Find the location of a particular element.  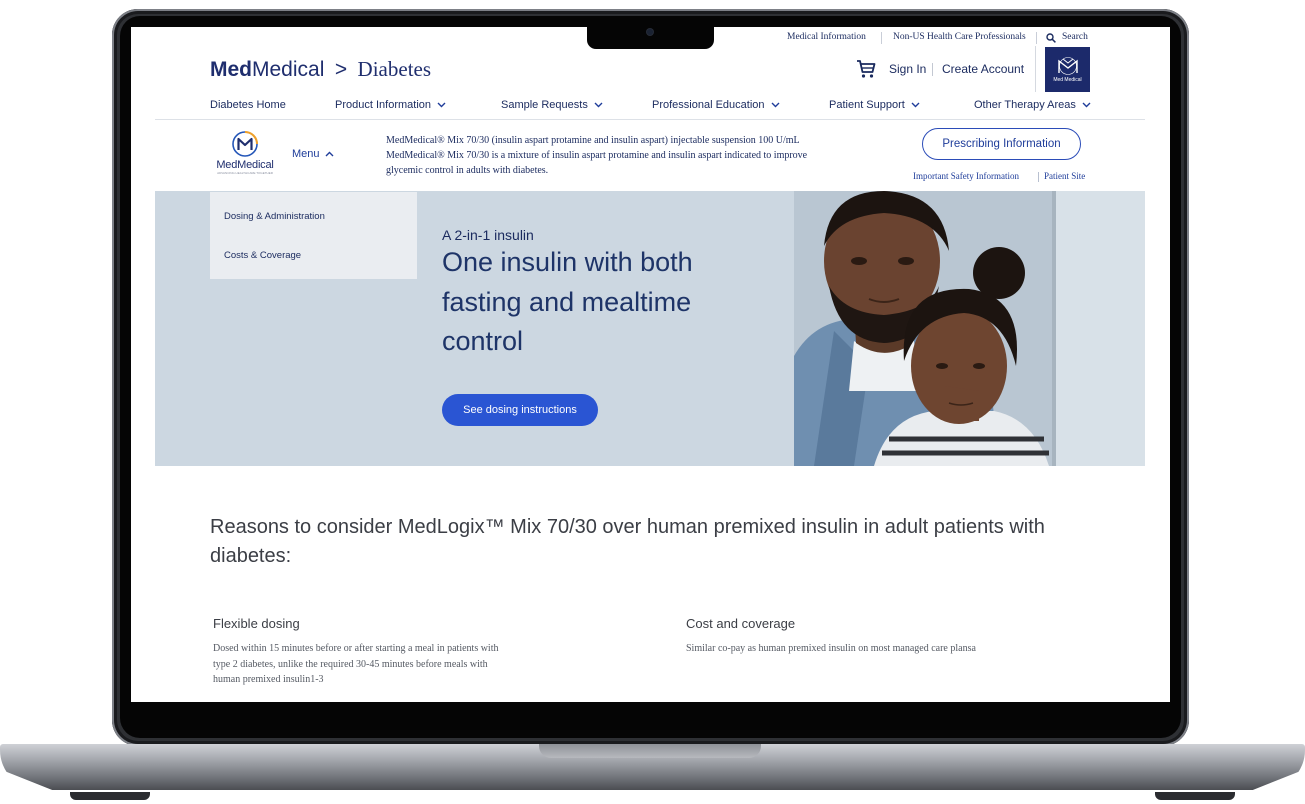

brand-name-bold: Med is located at coordinates (231, 69).